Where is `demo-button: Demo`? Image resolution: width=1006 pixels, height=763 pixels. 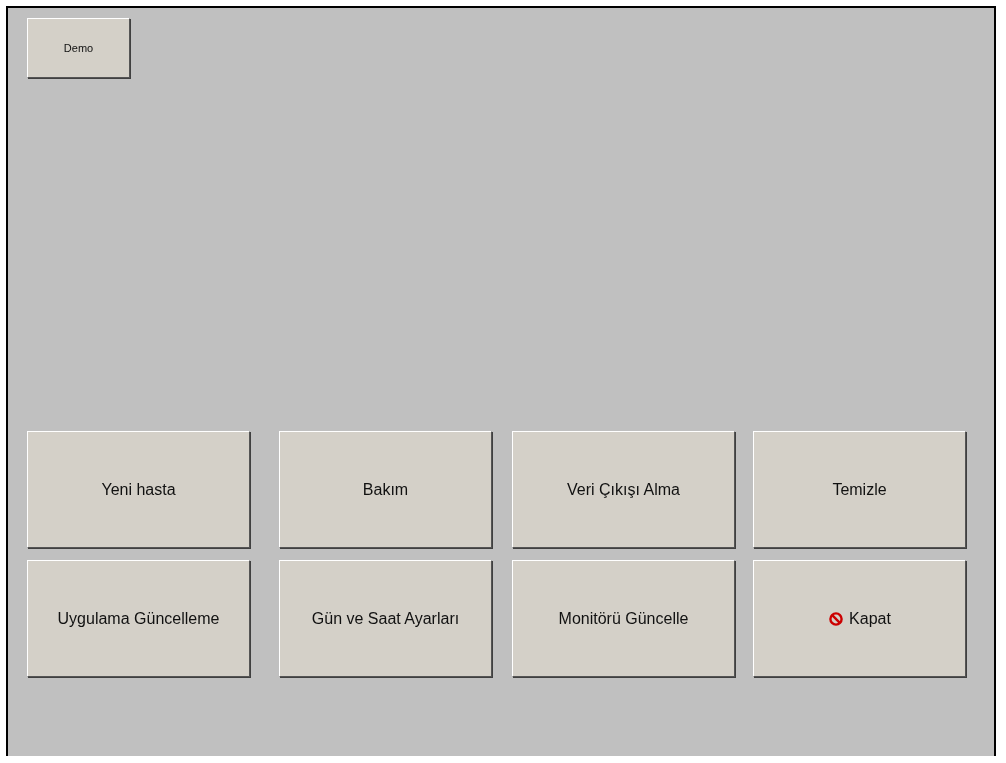
demo-button: Demo is located at coordinates (78, 48).